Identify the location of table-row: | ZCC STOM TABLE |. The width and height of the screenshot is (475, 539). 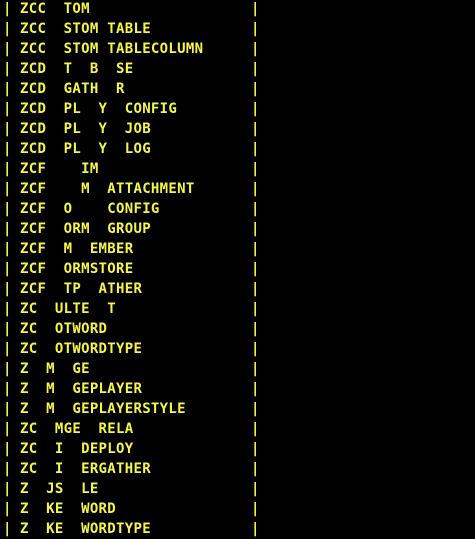
(237, 29).